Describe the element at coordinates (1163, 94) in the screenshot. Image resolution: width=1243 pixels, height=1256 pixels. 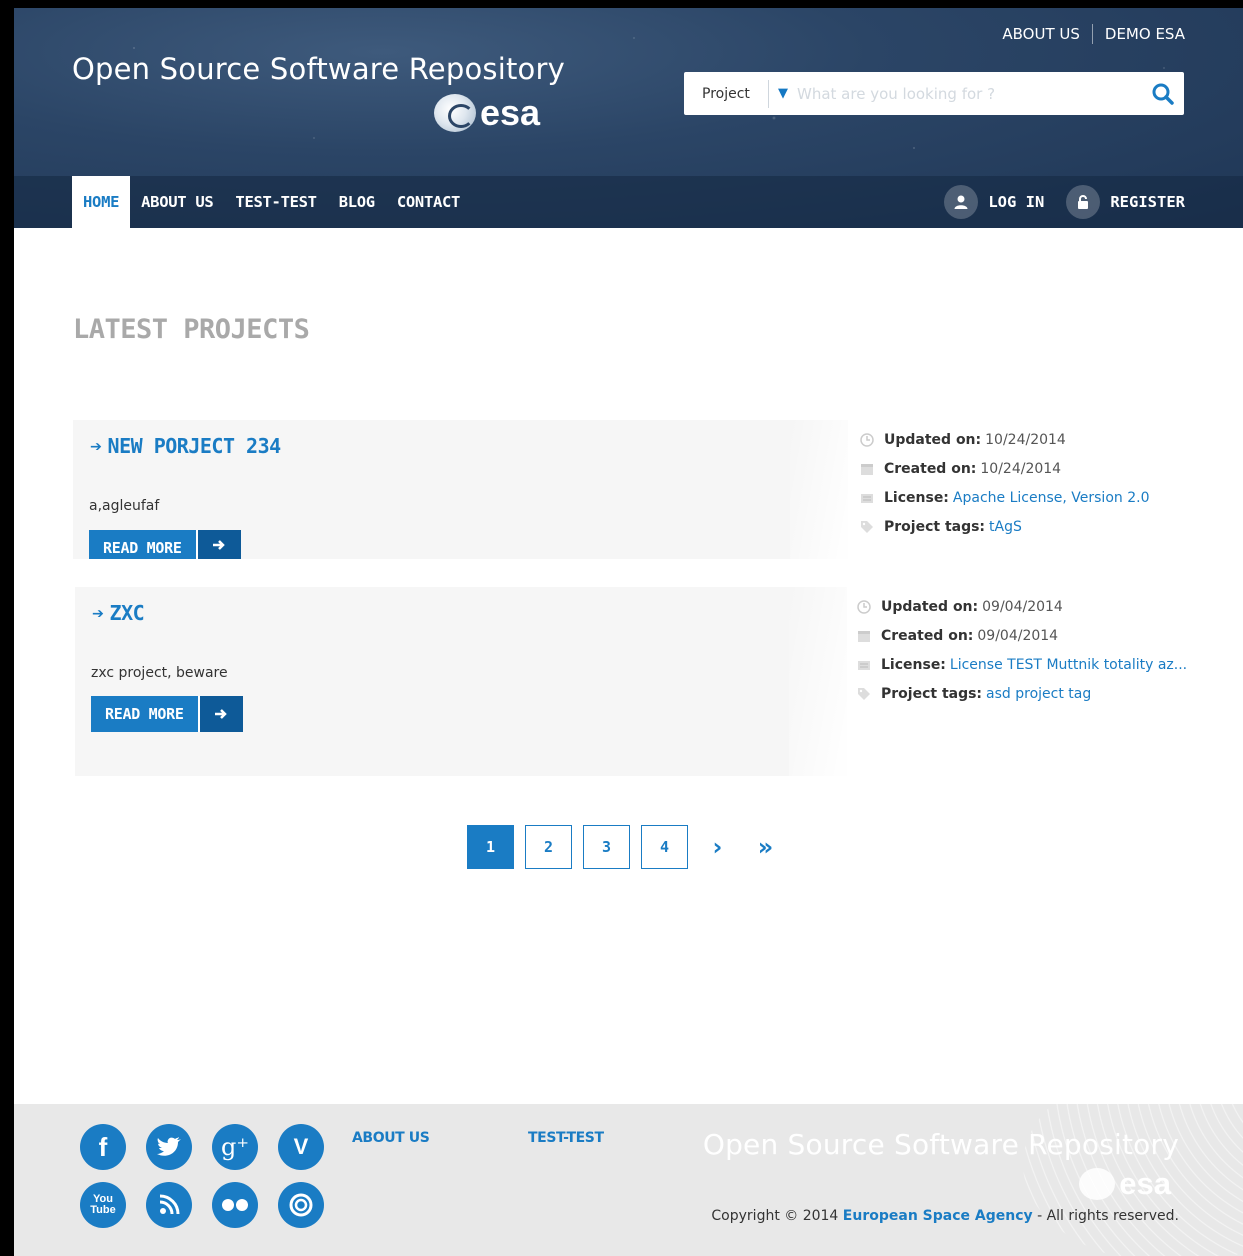
I see `search-icon` at that location.